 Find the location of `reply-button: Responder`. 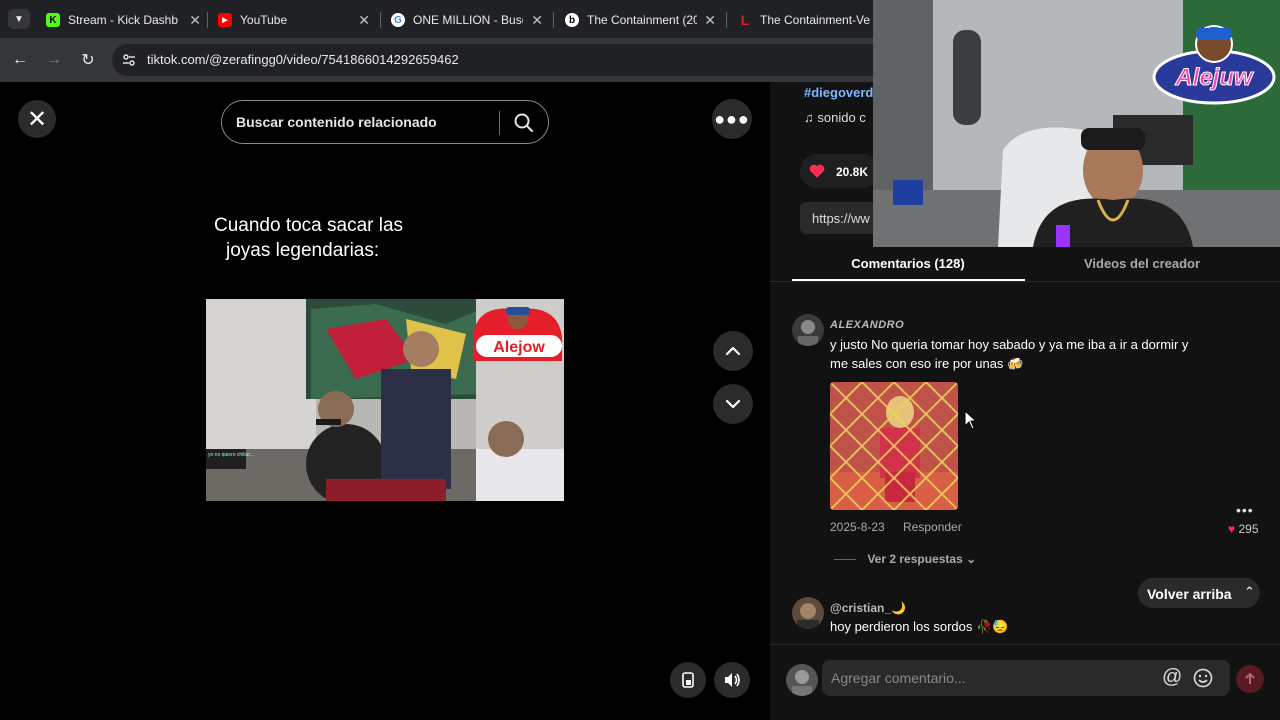

reply-button: Responder is located at coordinates (932, 527).